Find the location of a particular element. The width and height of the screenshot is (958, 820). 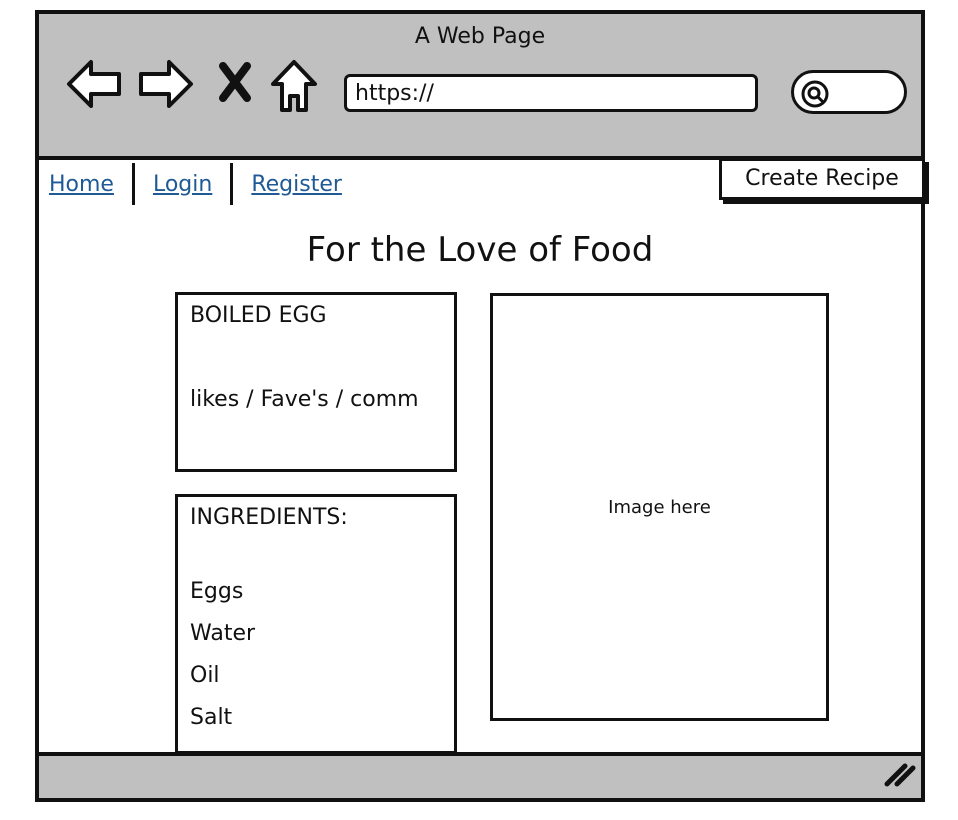

image-placeholder-label: Image here is located at coordinates (659, 507).